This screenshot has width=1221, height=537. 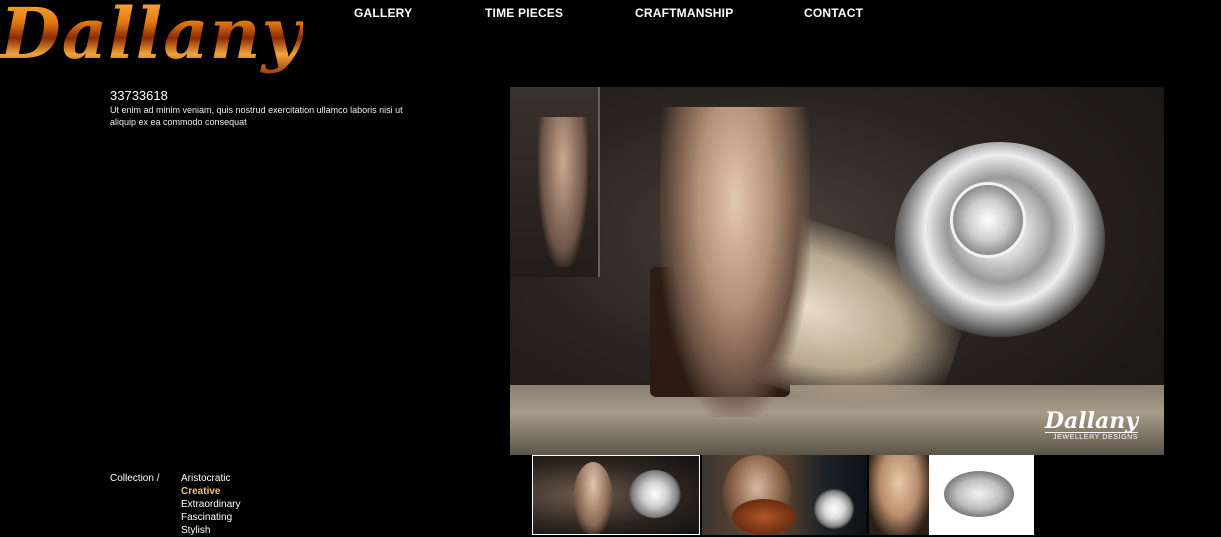 I want to click on thumb-violin, so click(x=764, y=517).